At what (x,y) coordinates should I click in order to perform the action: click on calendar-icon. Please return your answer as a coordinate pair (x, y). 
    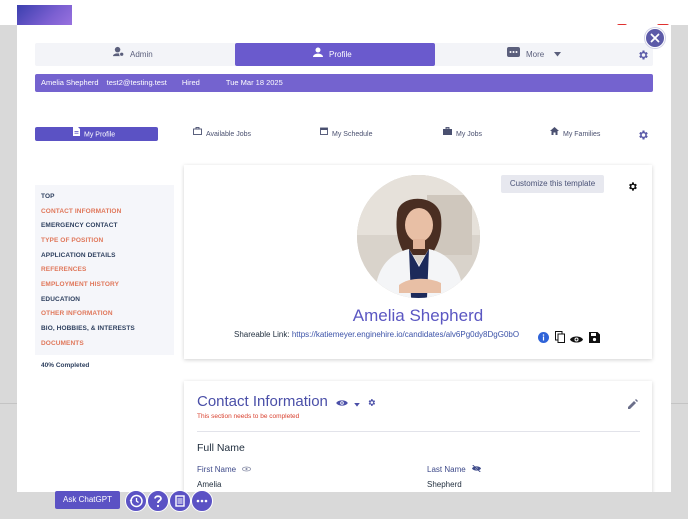
    Looking at the image, I should click on (324, 134).